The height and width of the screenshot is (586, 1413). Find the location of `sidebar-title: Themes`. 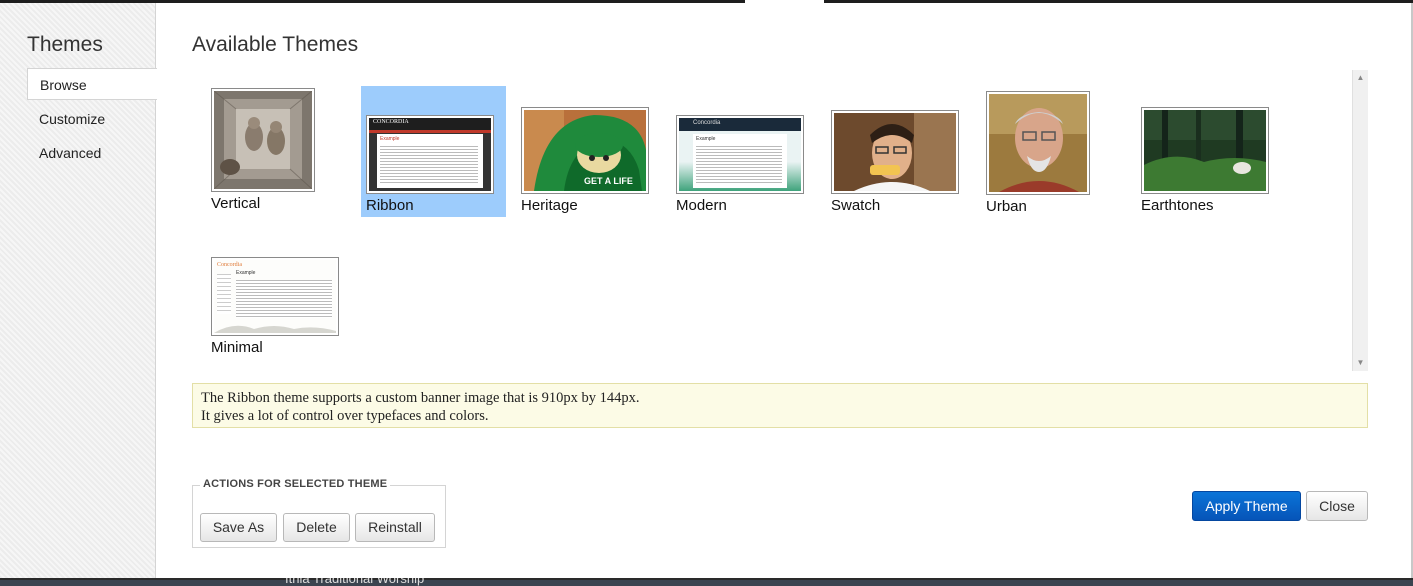

sidebar-title: Themes is located at coordinates (65, 44).